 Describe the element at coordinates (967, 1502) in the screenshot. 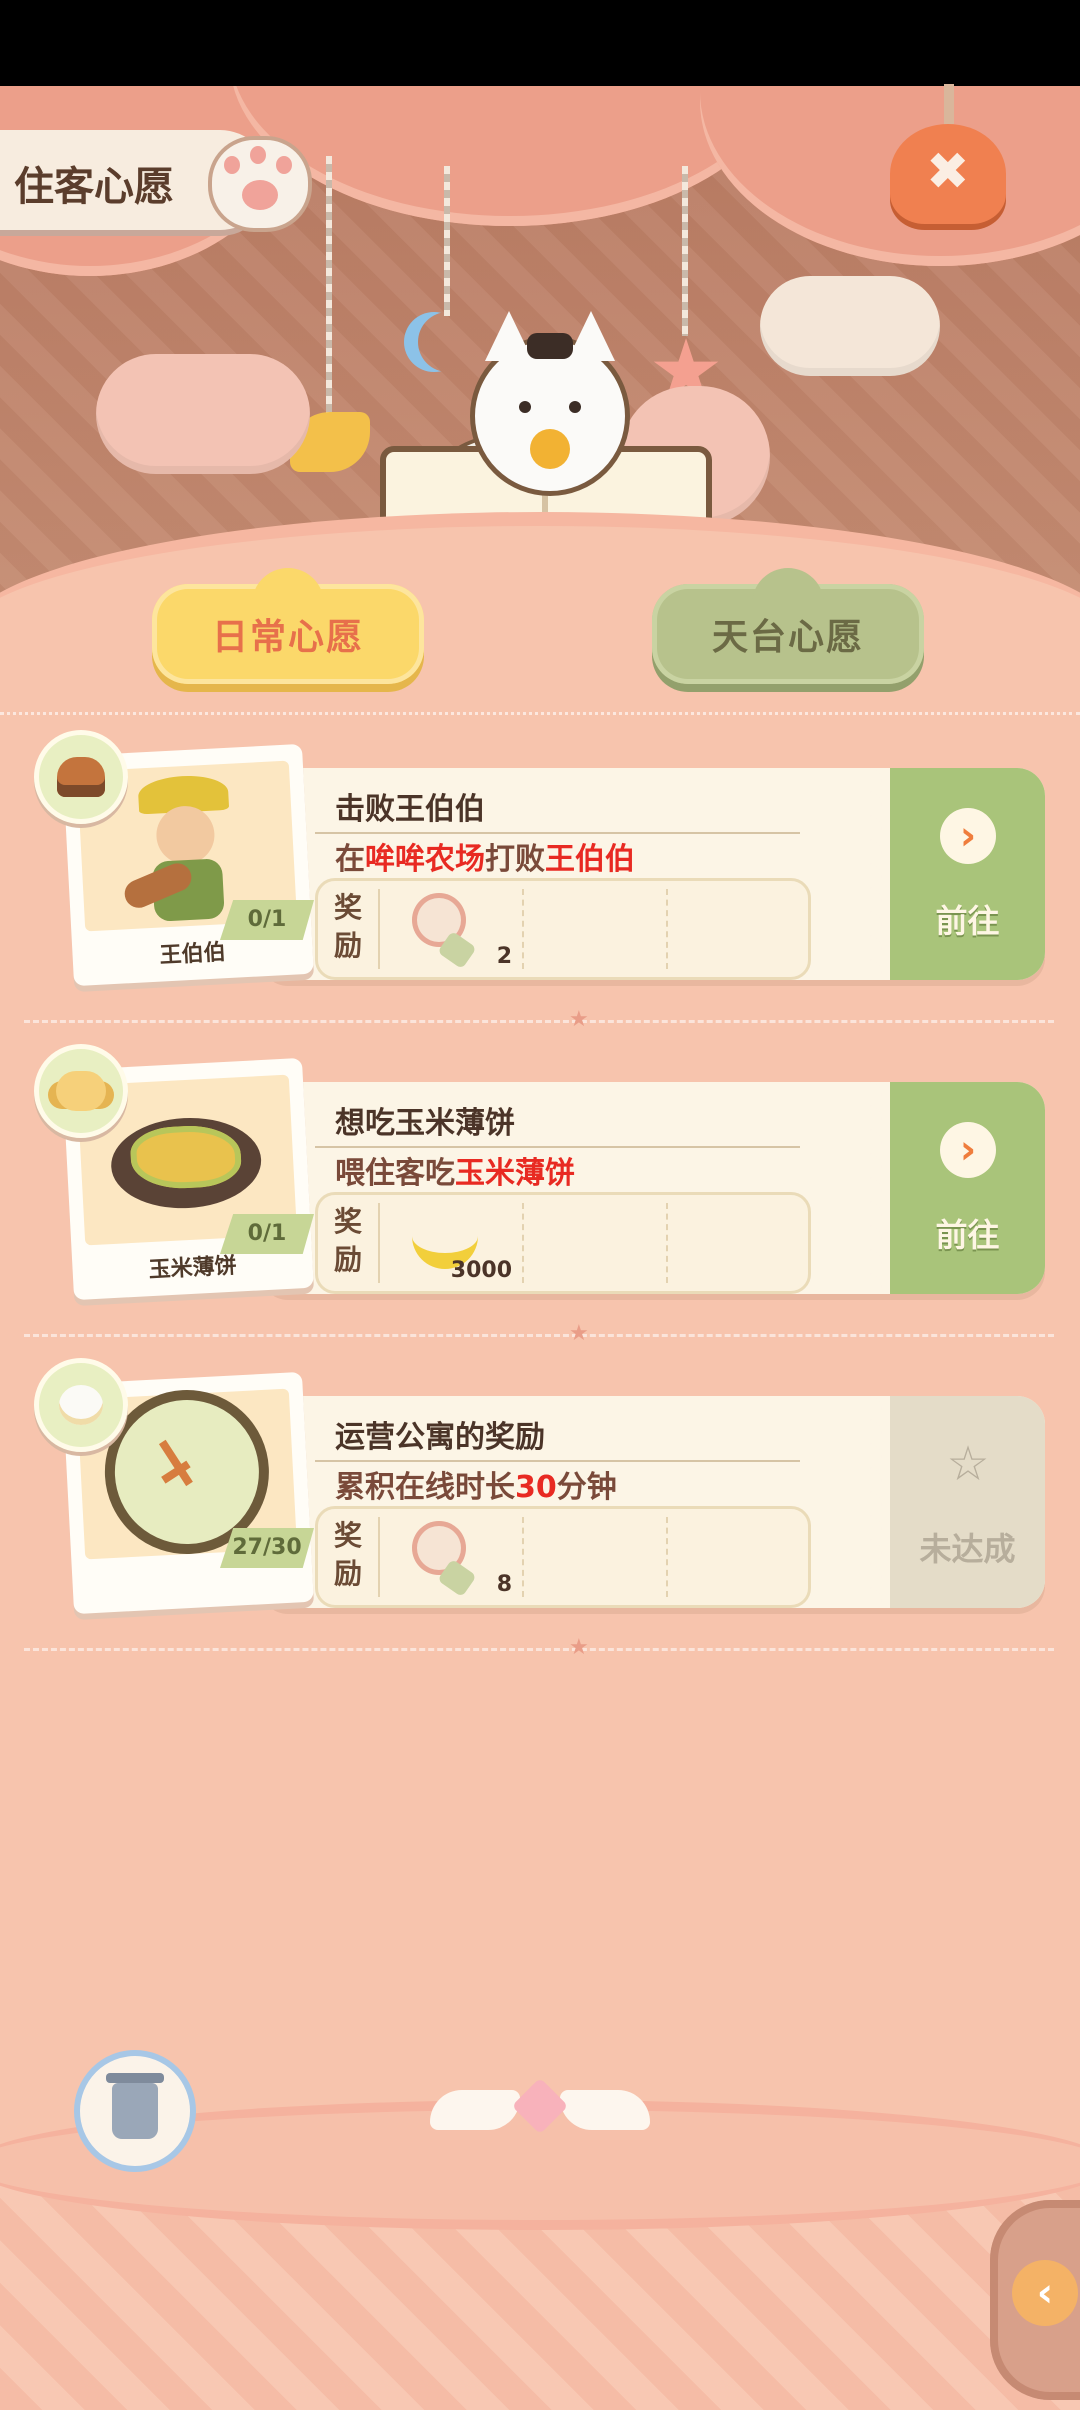

I see `not-achieved-status: ☆ 未达成` at that location.